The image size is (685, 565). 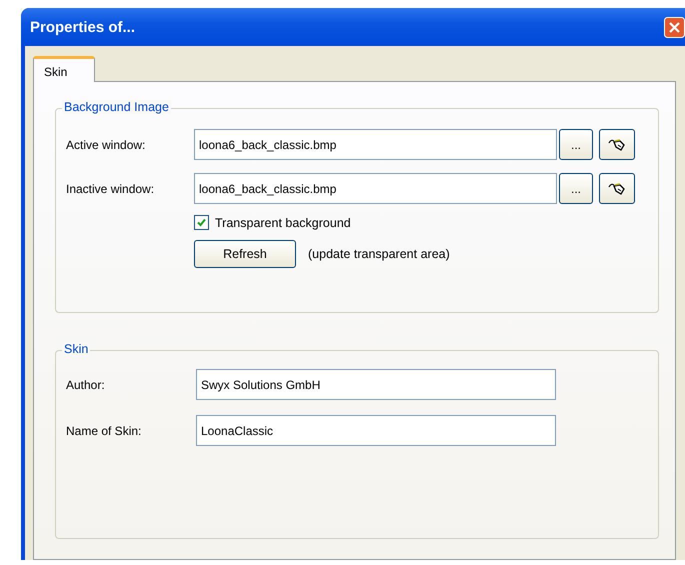 I want to click on field-label: Name of Skin:, so click(x=104, y=431).